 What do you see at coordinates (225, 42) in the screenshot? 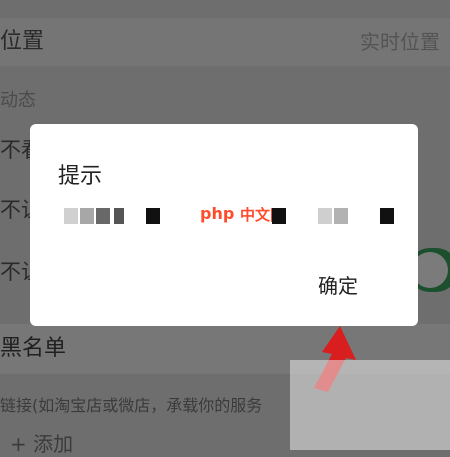
I see `settings-header: 位置 实时位置` at bounding box center [225, 42].